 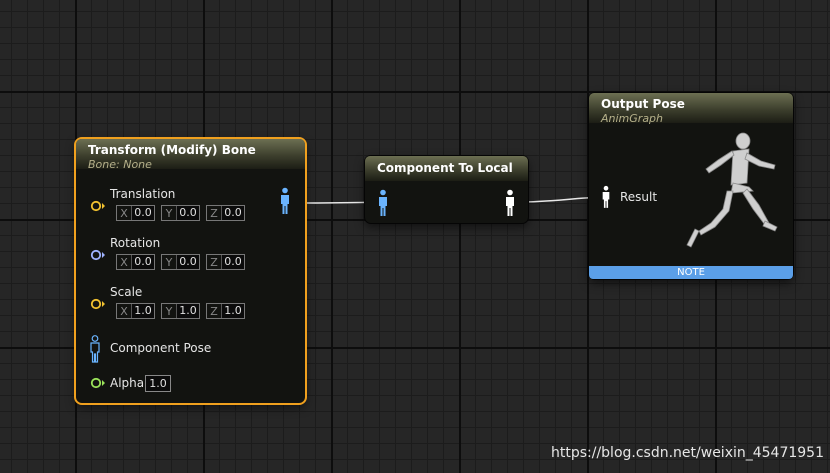 What do you see at coordinates (446, 189) in the screenshot?
I see `component-to-local-node: Component To Local` at bounding box center [446, 189].